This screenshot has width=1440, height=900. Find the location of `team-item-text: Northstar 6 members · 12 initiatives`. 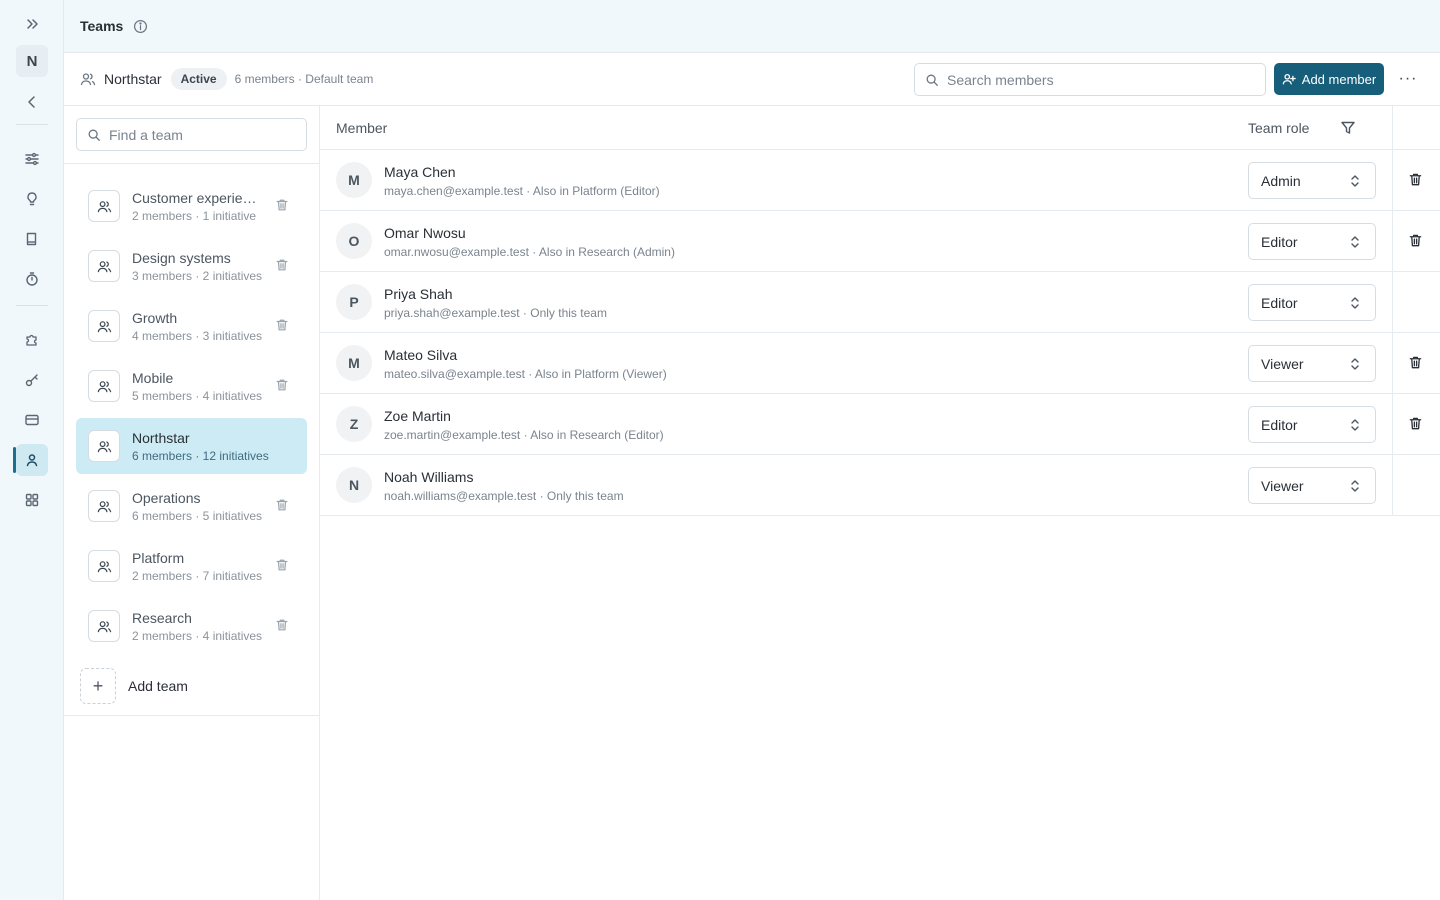

team-item-text: Northstar 6 members · 12 initiatives is located at coordinates (200, 446).